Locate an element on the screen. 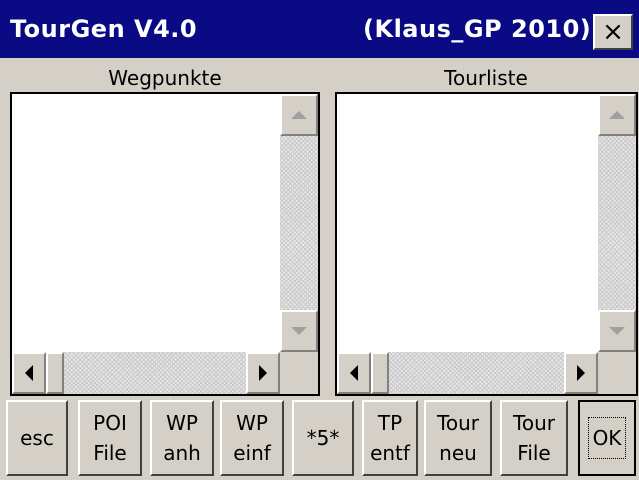  button-label-line2: anh is located at coordinates (182, 453).